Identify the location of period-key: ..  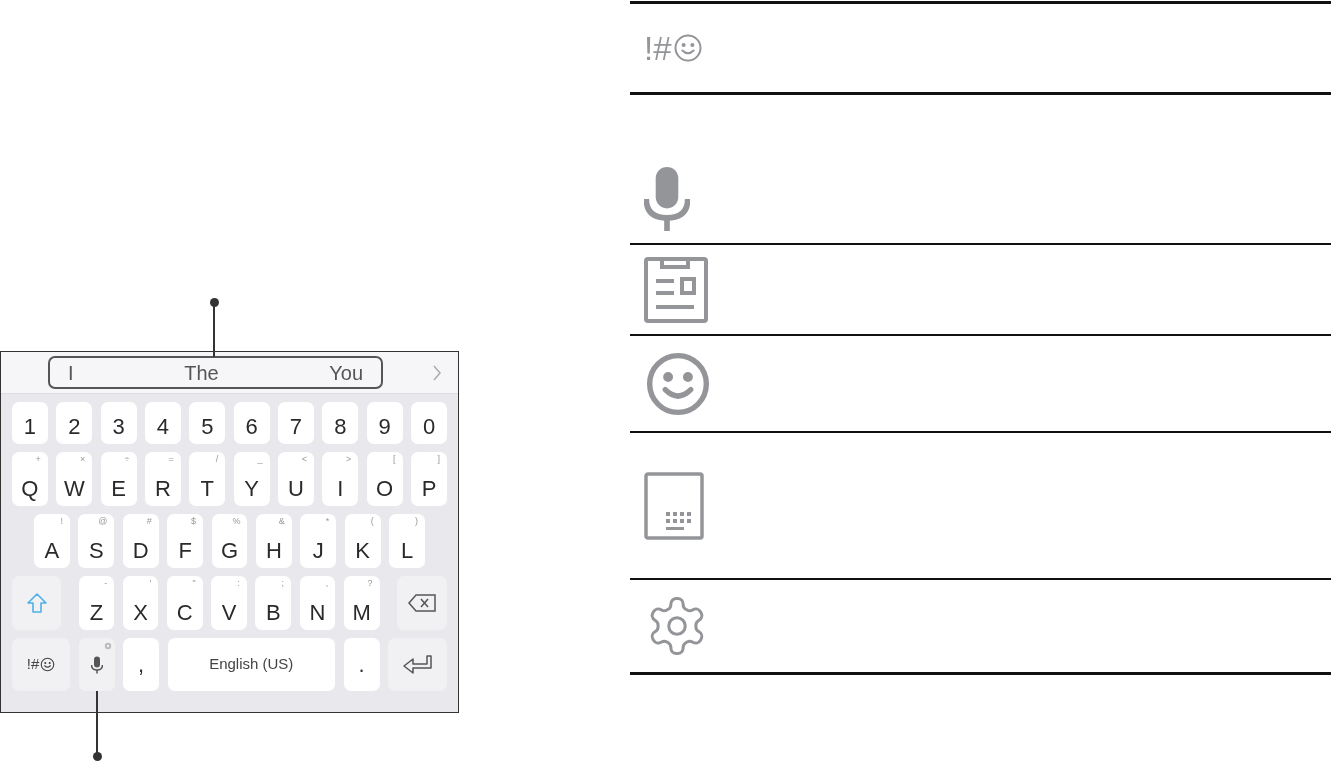
(361, 664).